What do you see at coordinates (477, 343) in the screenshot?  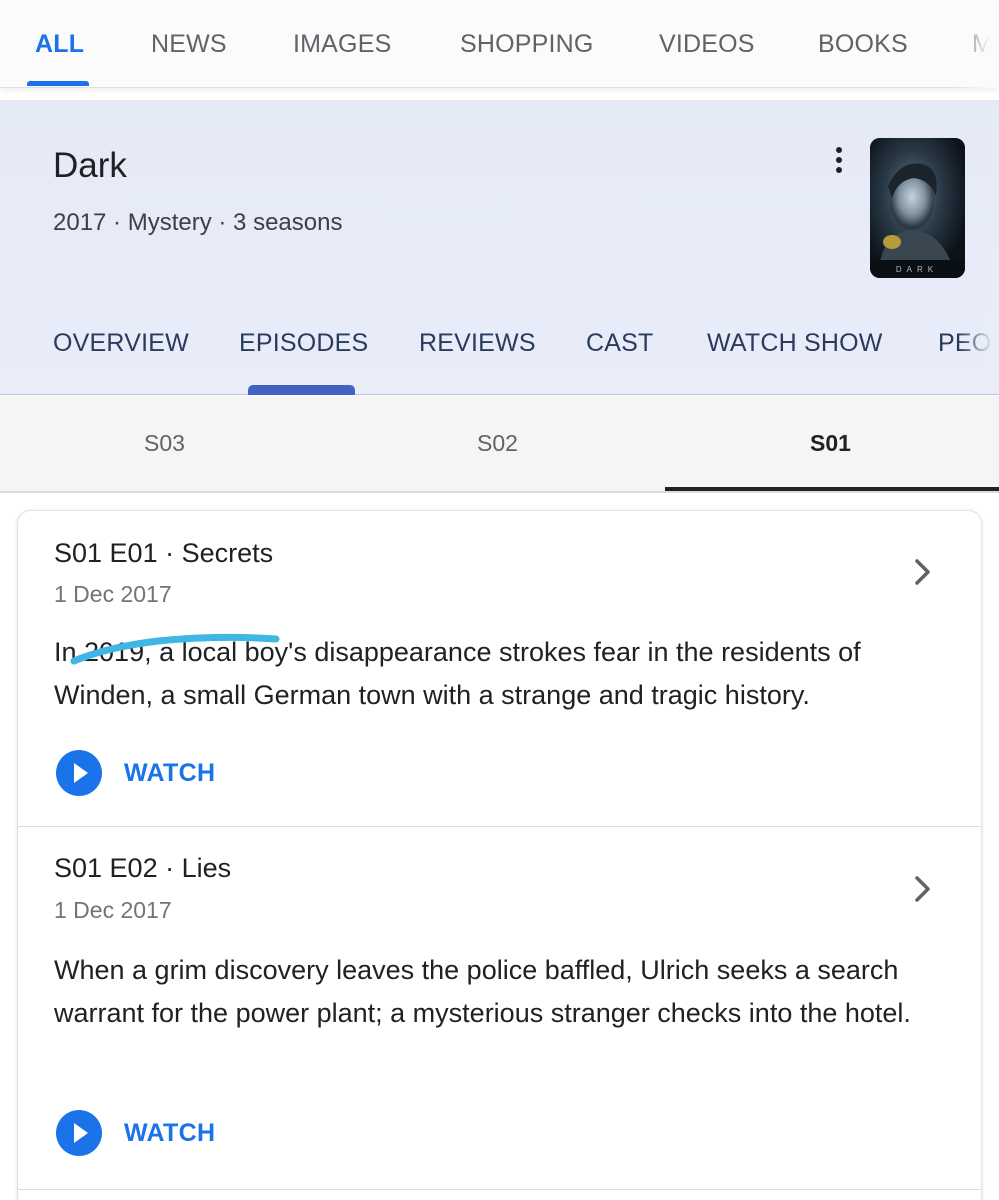 I see `kp-tab-reviews: REVIEWS` at bounding box center [477, 343].